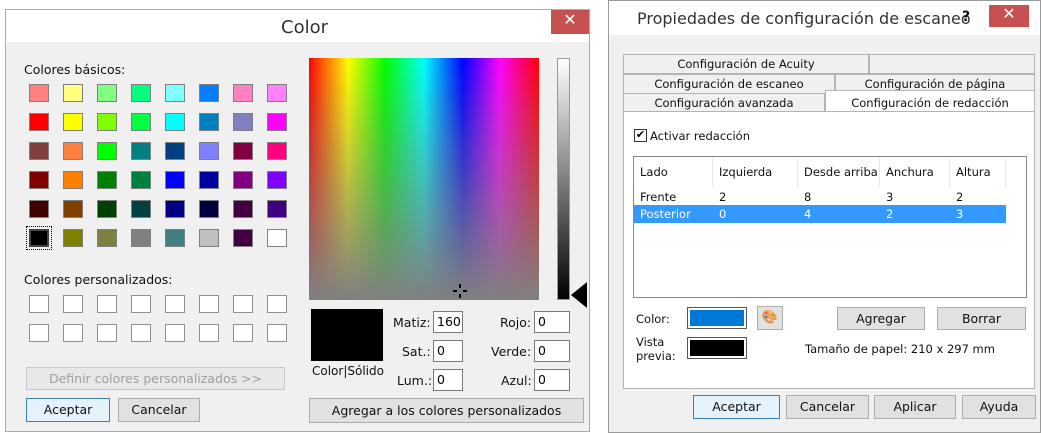 This screenshot has height=433, width=1041. What do you see at coordinates (446, 410) in the screenshot?
I see `add-to-custom-colors-button: Agregar a los colores personalizados` at bounding box center [446, 410].